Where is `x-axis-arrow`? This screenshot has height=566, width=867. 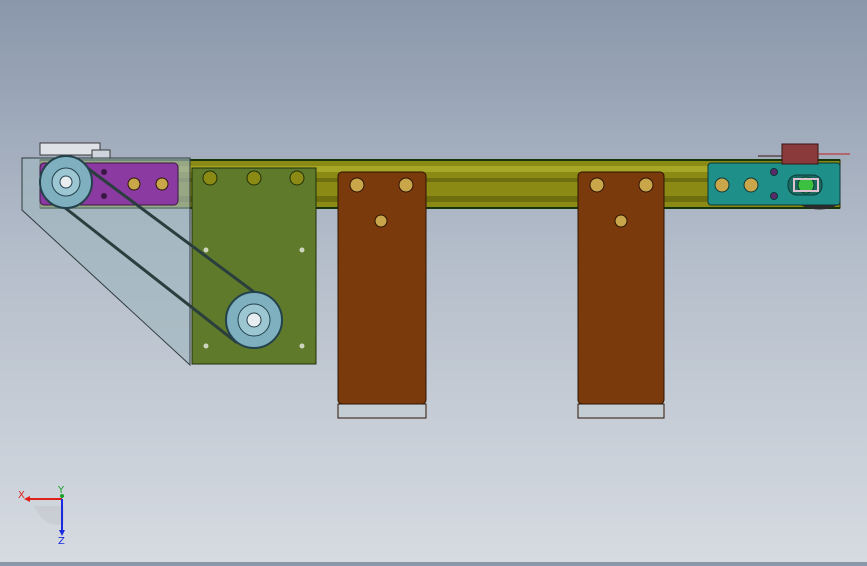 x-axis-arrow is located at coordinates (27, 499).